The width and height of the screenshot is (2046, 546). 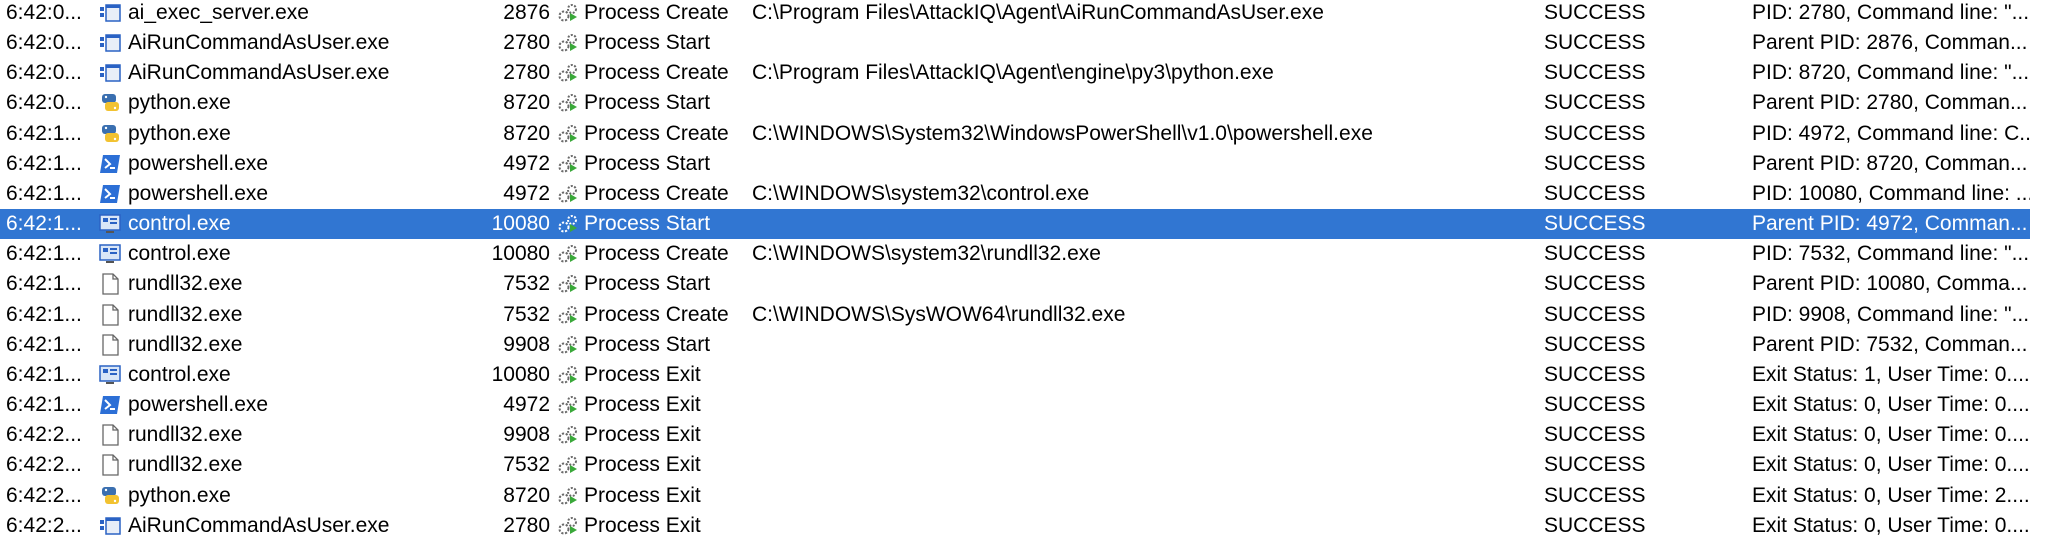 I want to click on path-cell: C:\WINDOWS\system32\rundll32.exe, so click(x=926, y=254).